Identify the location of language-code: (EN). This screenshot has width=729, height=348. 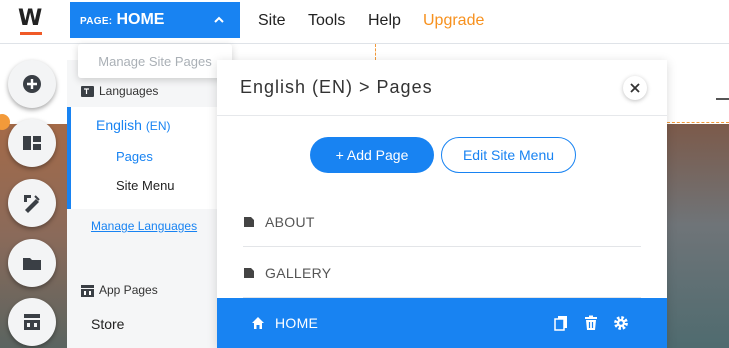
(158, 126).